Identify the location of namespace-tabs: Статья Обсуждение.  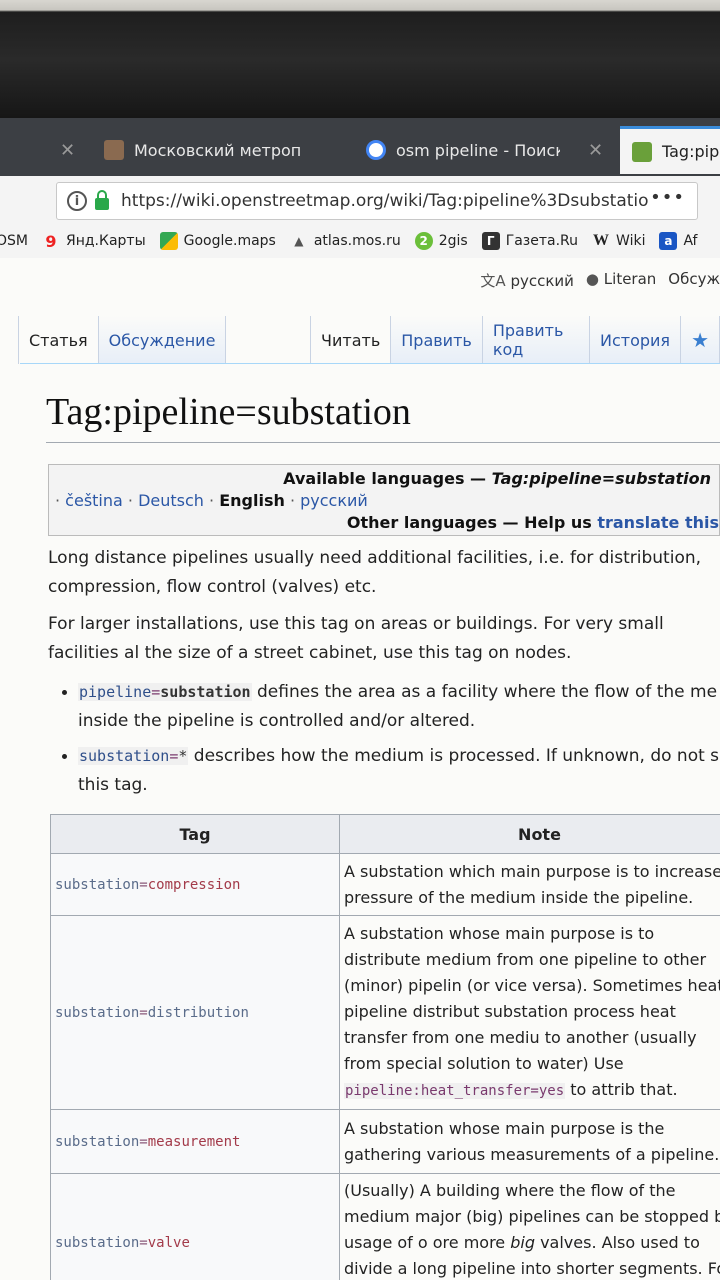
(172, 340).